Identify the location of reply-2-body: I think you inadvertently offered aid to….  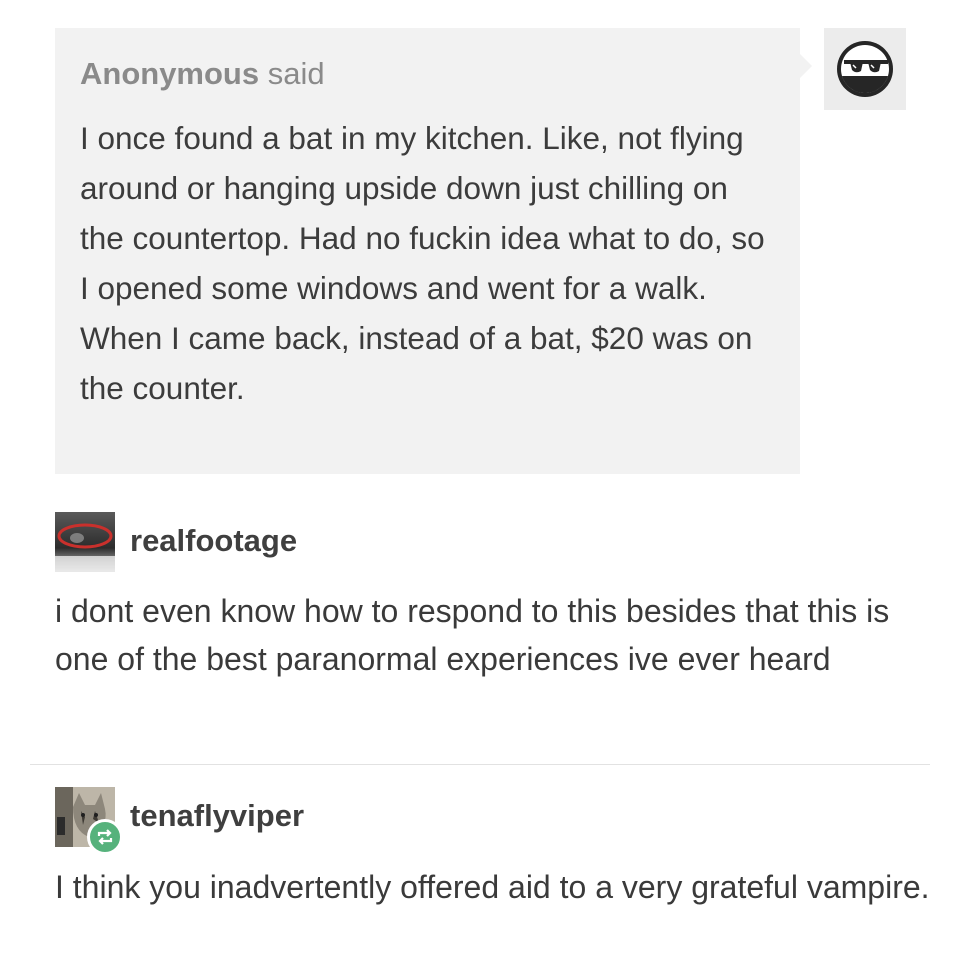
(492, 887).